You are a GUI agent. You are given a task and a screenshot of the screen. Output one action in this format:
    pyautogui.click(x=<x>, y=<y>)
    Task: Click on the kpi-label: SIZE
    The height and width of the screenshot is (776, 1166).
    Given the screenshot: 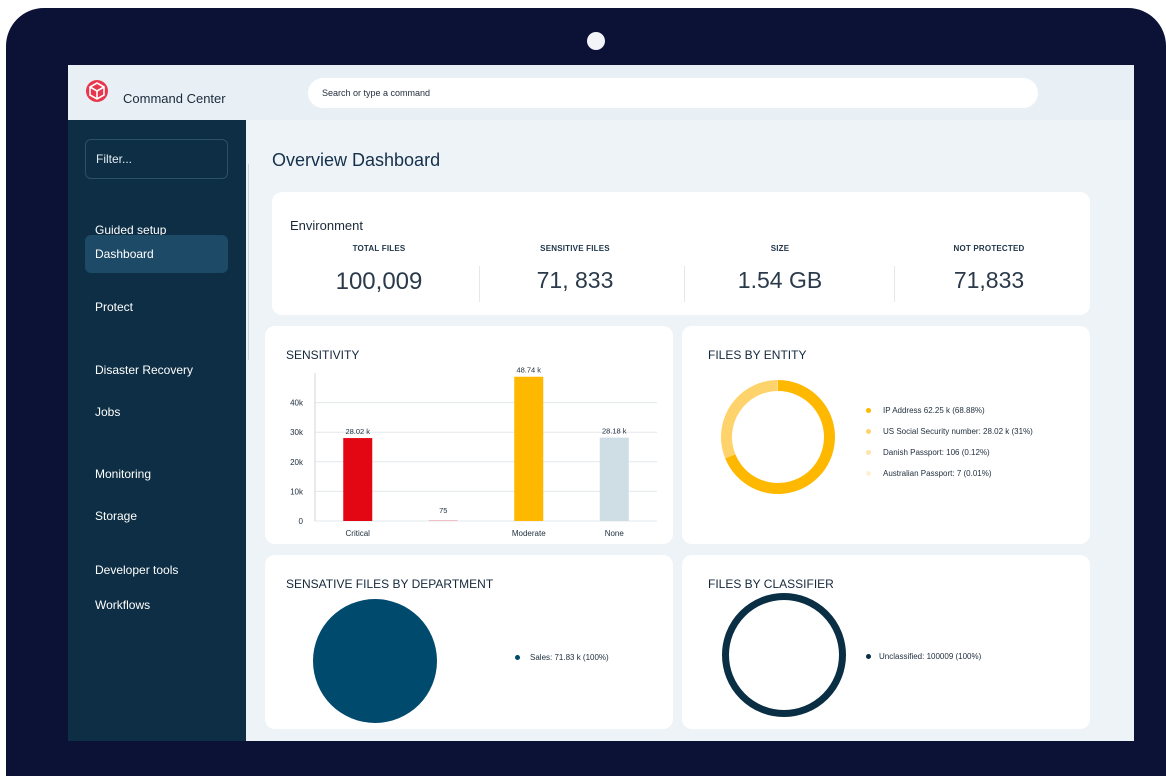 What is the action you would take?
    pyautogui.click(x=780, y=248)
    